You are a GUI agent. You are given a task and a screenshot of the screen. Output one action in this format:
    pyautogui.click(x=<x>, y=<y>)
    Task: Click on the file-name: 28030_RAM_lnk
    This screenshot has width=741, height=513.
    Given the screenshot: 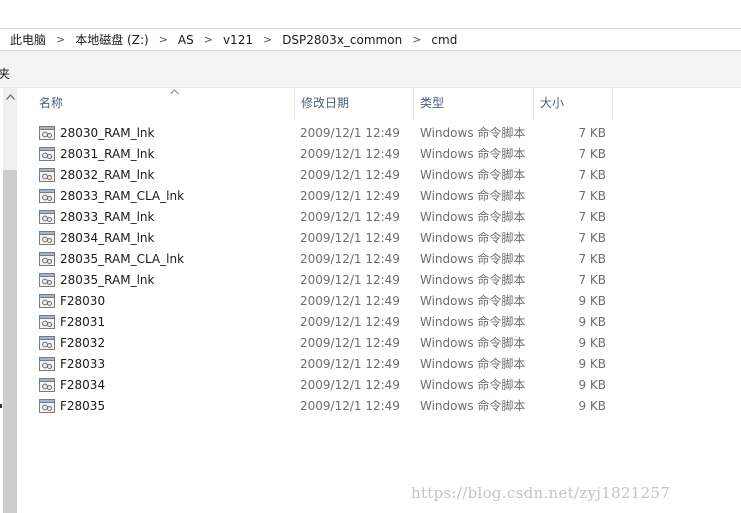 What is the action you would take?
    pyautogui.click(x=107, y=133)
    